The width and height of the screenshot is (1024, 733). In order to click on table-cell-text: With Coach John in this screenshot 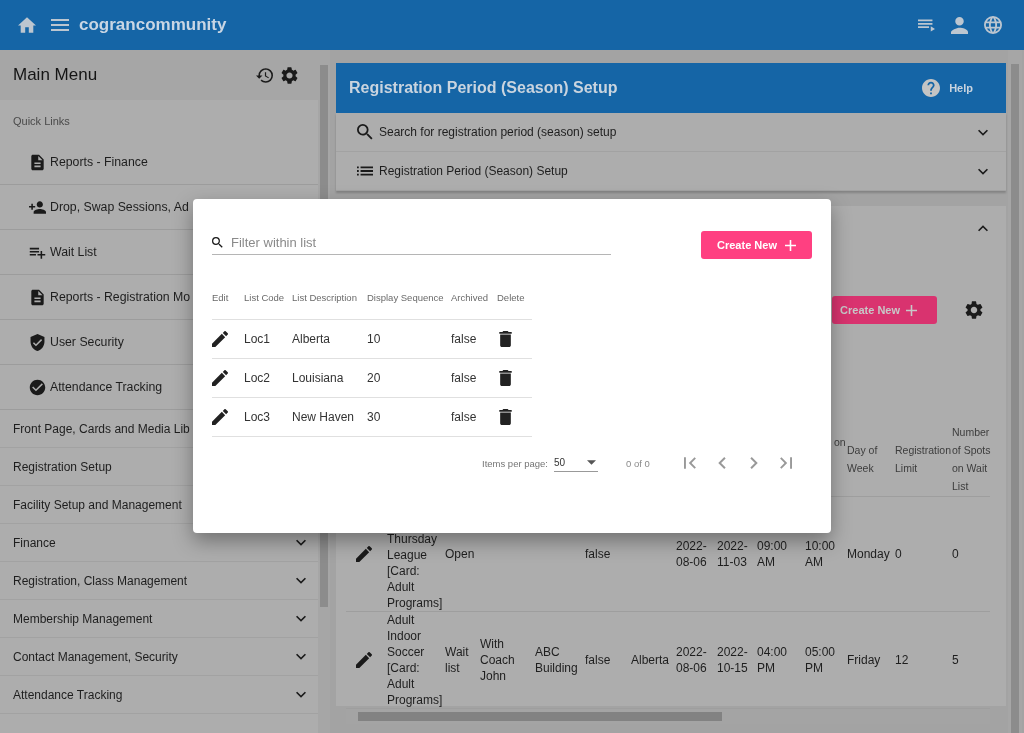, I will do `click(498, 660)`.